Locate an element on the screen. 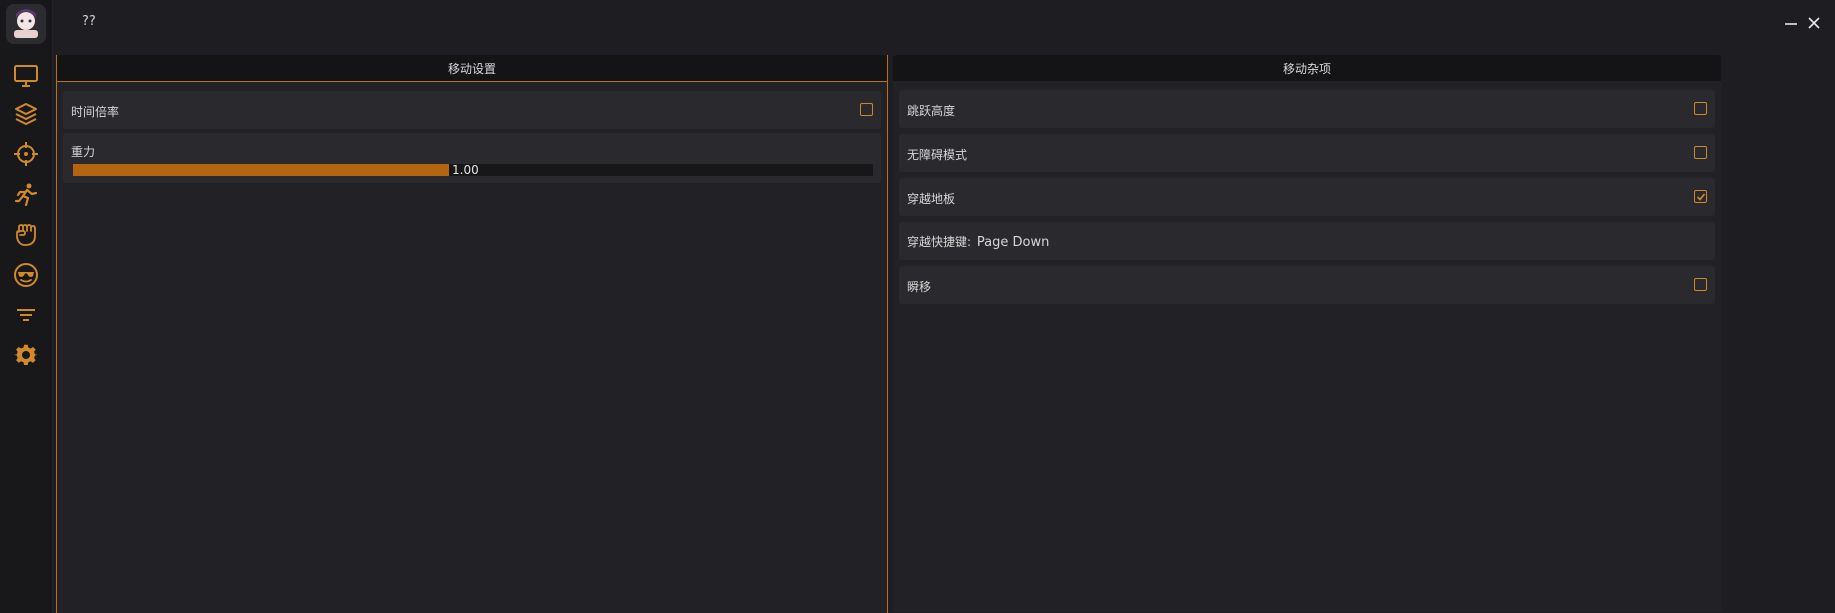  monitor-icon is located at coordinates (26, 76).